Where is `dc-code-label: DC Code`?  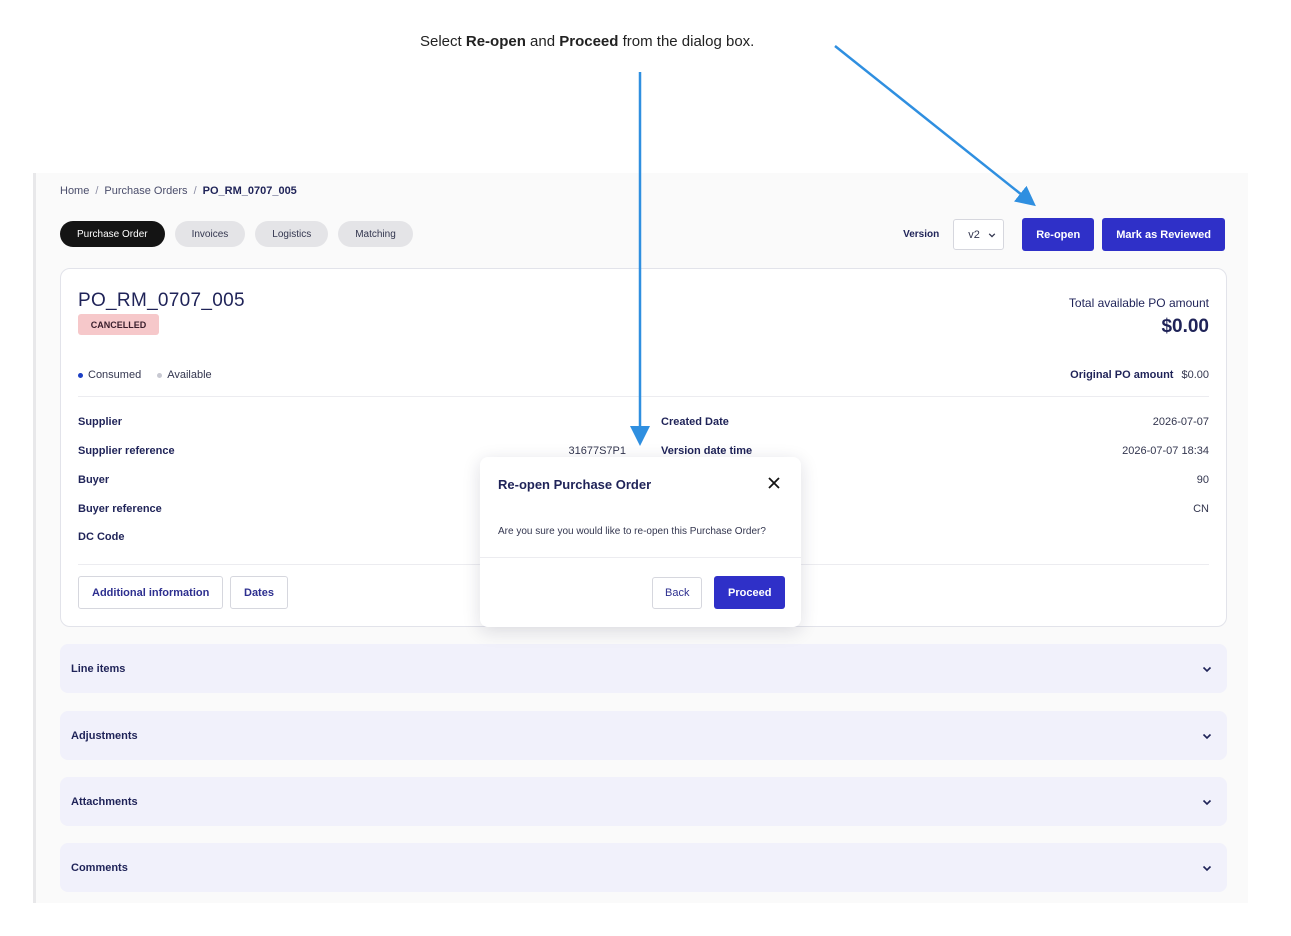
dc-code-label: DC Code is located at coordinates (101, 537).